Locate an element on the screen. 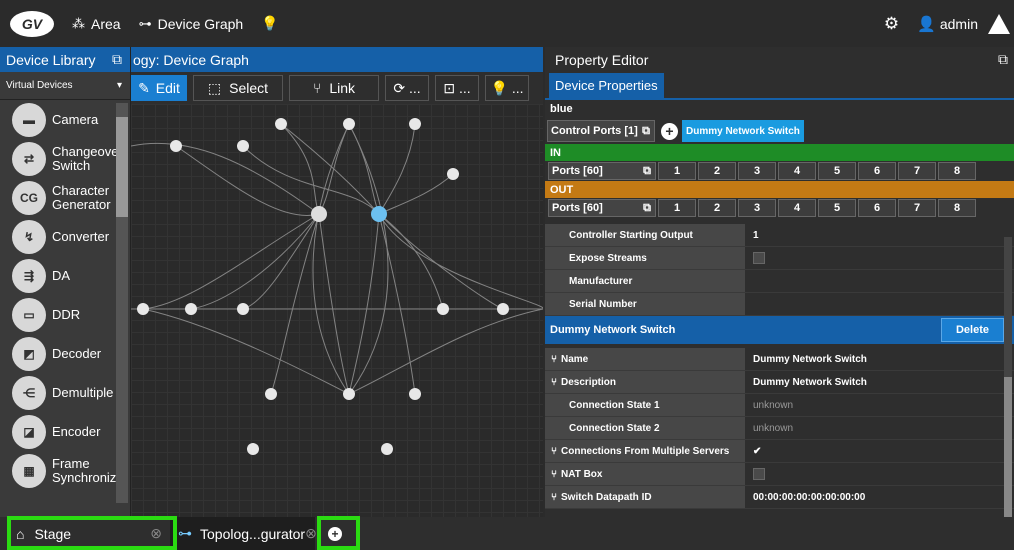 The height and width of the screenshot is (550, 1014). library-item: ◪ Encoder is located at coordinates (65, 431).